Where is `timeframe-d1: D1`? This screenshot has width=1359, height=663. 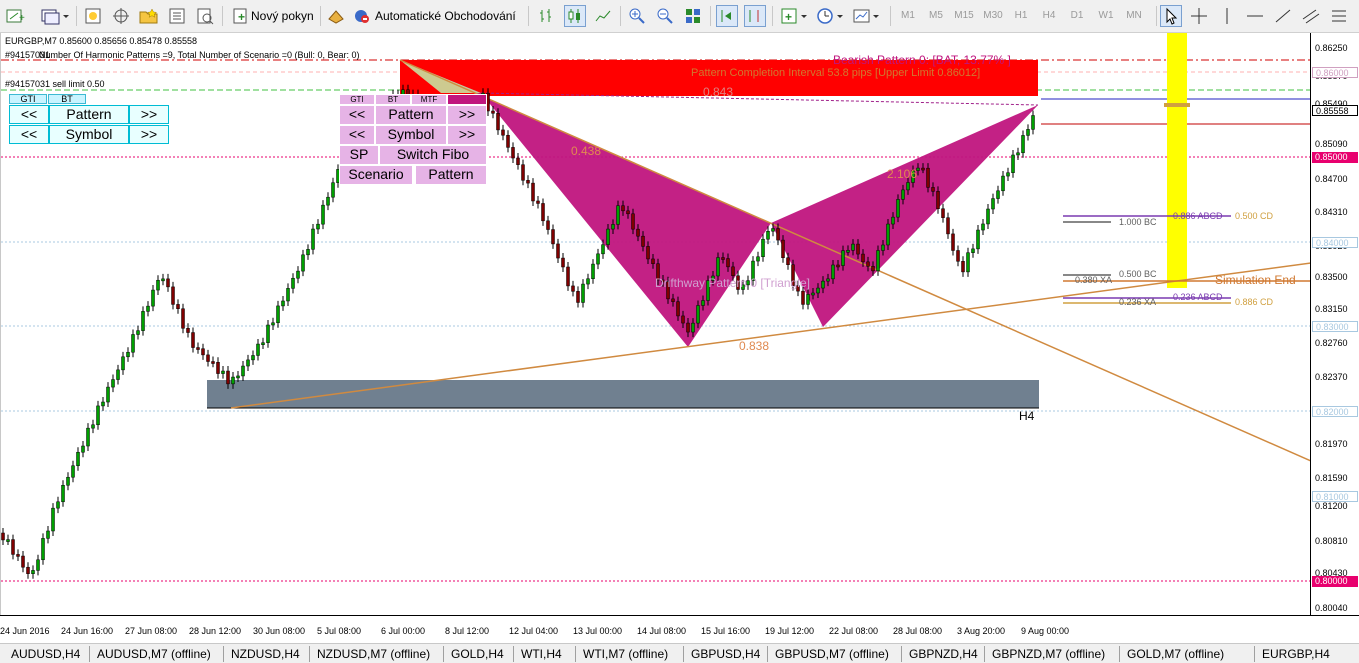
timeframe-d1: D1 is located at coordinates (1077, 16).